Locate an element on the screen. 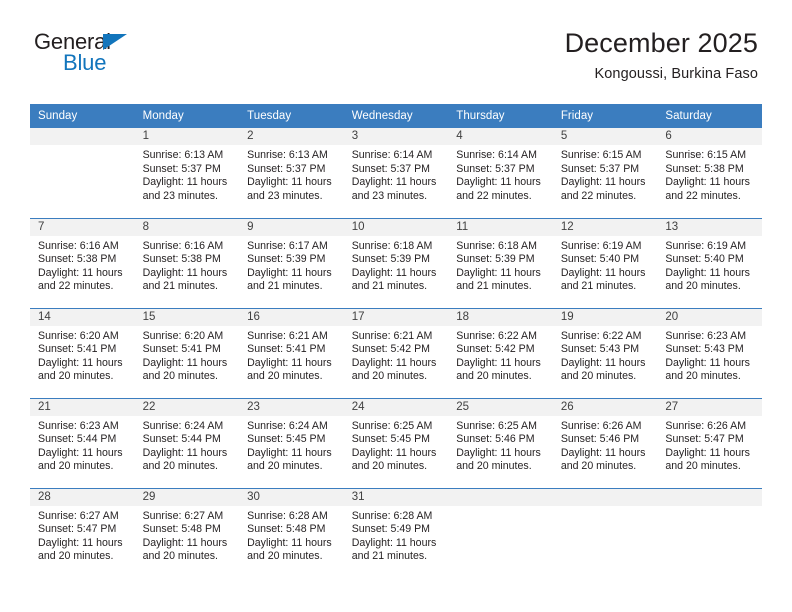 Image resolution: width=792 pixels, height=612 pixels. general-blue-logo: General Blue is located at coordinates (89, 54).